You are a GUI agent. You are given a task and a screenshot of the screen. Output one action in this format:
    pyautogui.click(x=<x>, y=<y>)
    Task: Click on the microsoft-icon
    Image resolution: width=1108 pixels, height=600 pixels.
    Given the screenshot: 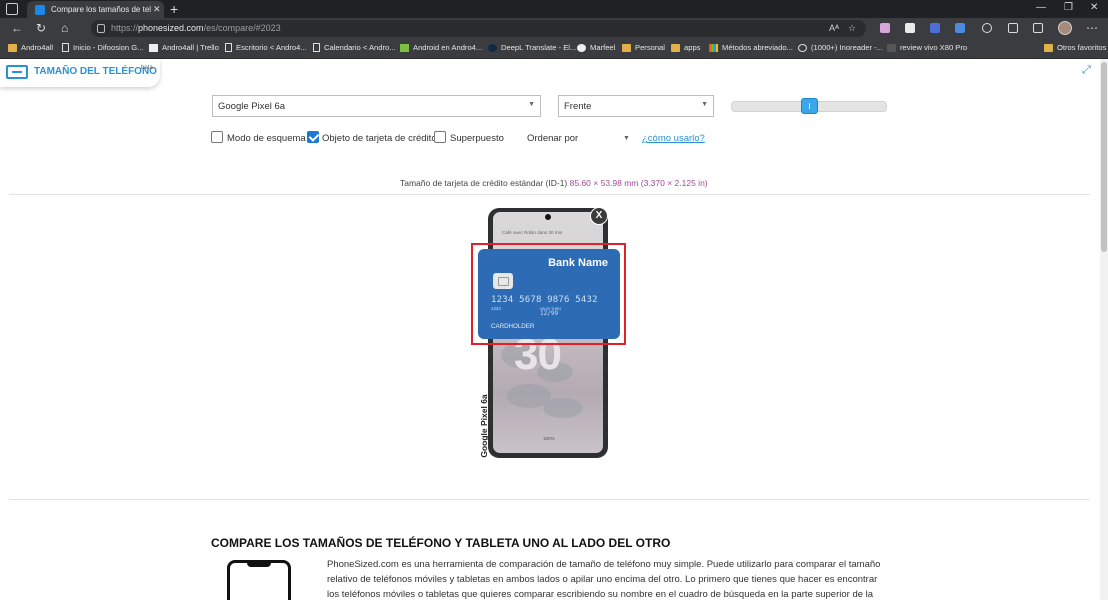 What is the action you would take?
    pyautogui.click(x=713, y=47)
    